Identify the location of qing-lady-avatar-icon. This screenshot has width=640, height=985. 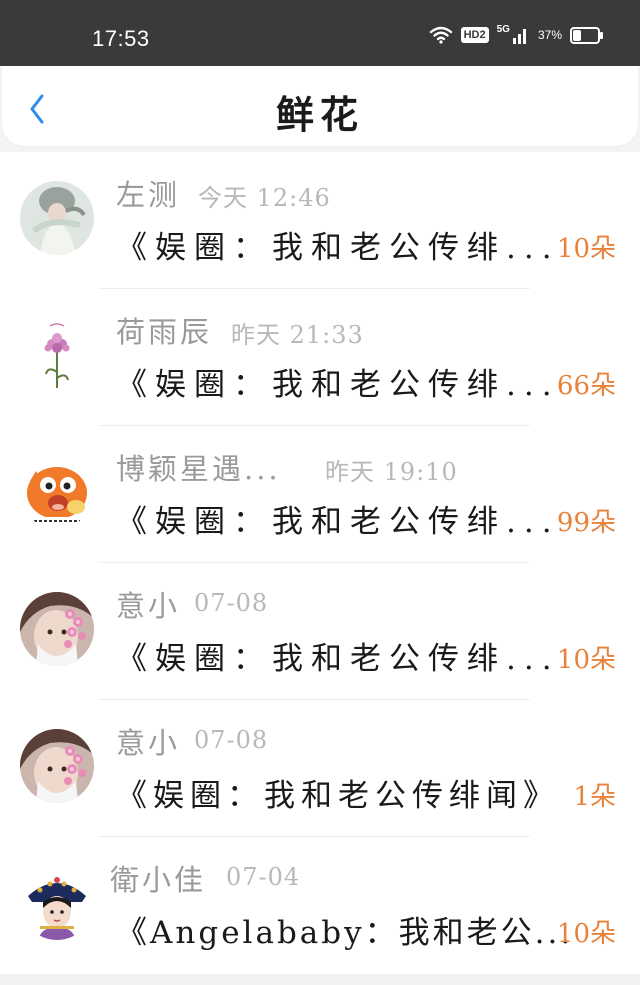
(57, 903).